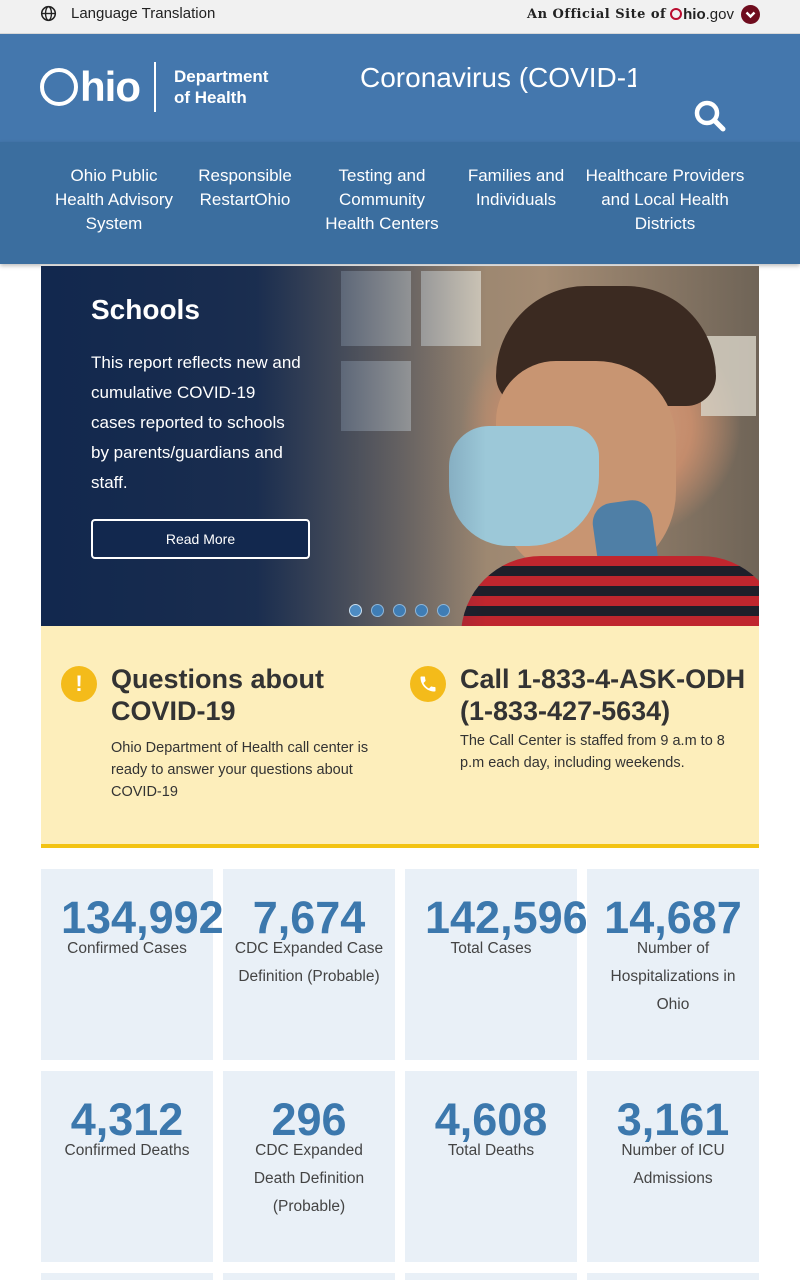 Image resolution: width=800 pixels, height=1280 pixels. Describe the element at coordinates (221, 87) in the screenshot. I see `department-of-health-wordmark: Department of Health` at that location.